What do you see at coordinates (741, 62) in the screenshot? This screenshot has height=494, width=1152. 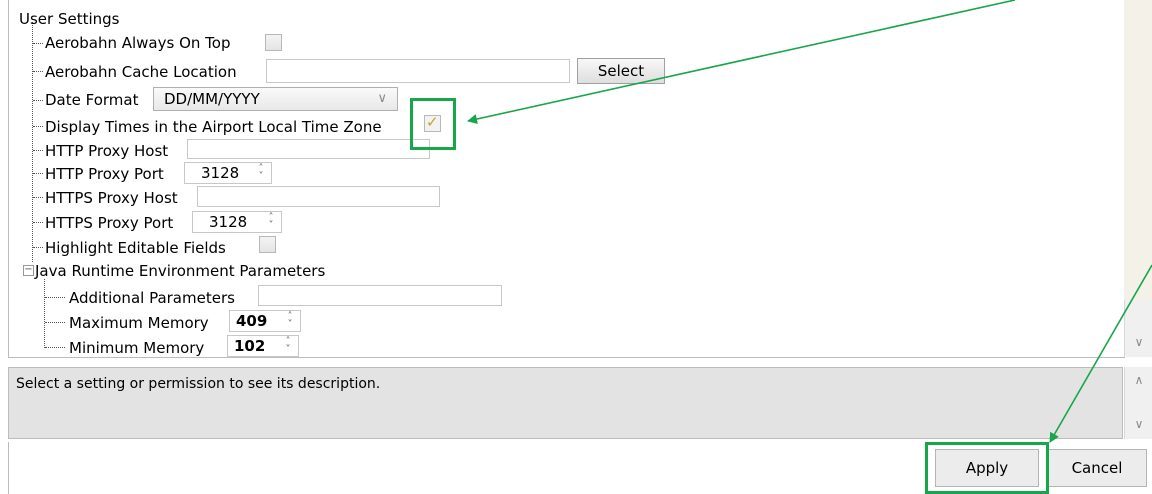 I see `arrow-to-checkbox` at bounding box center [741, 62].